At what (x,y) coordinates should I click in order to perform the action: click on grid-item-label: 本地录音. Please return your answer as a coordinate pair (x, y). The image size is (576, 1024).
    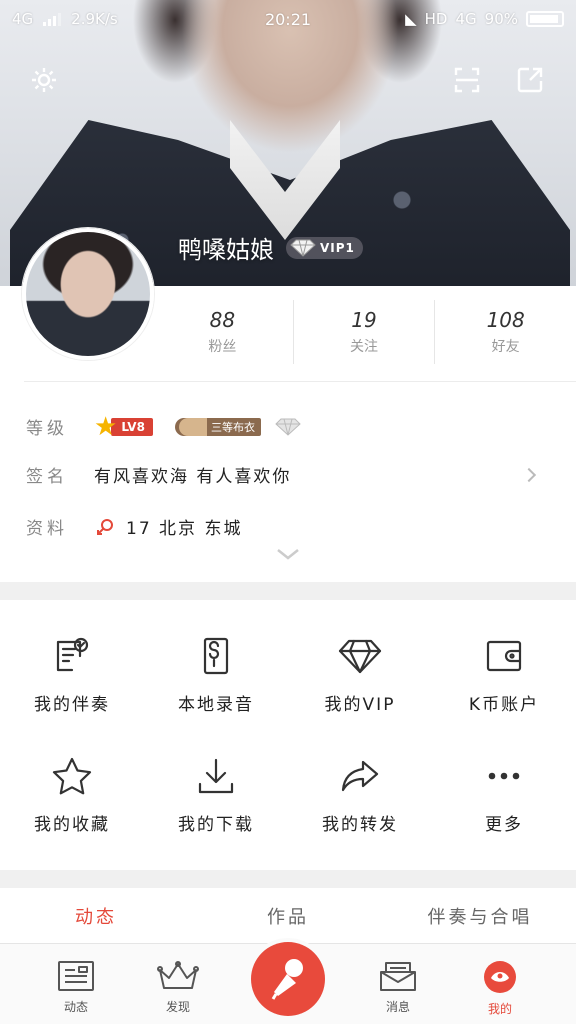
    Looking at the image, I should click on (216, 705).